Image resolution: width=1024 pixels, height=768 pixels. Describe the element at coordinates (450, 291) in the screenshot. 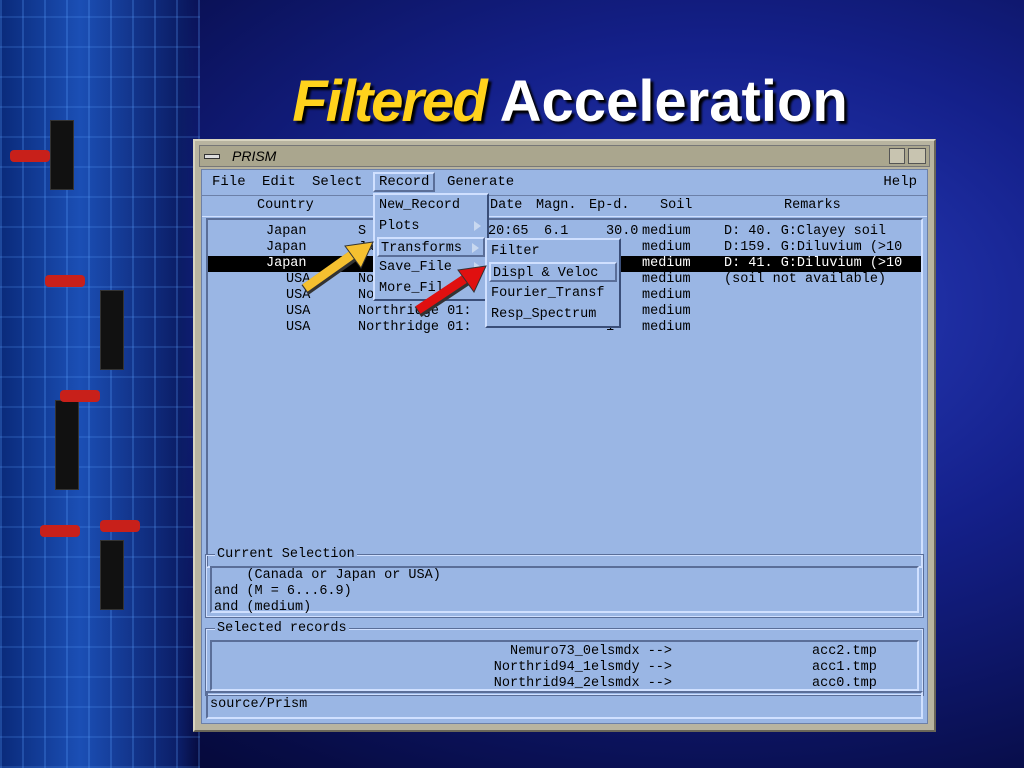

I see `red-arrow-icon` at that location.